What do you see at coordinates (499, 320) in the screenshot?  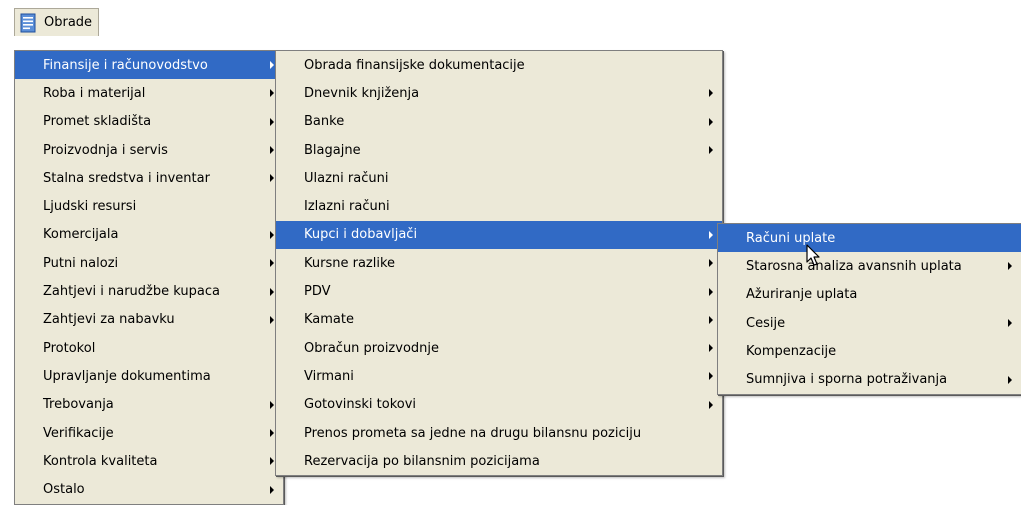 I see `menu-item-kamate: Kamate` at bounding box center [499, 320].